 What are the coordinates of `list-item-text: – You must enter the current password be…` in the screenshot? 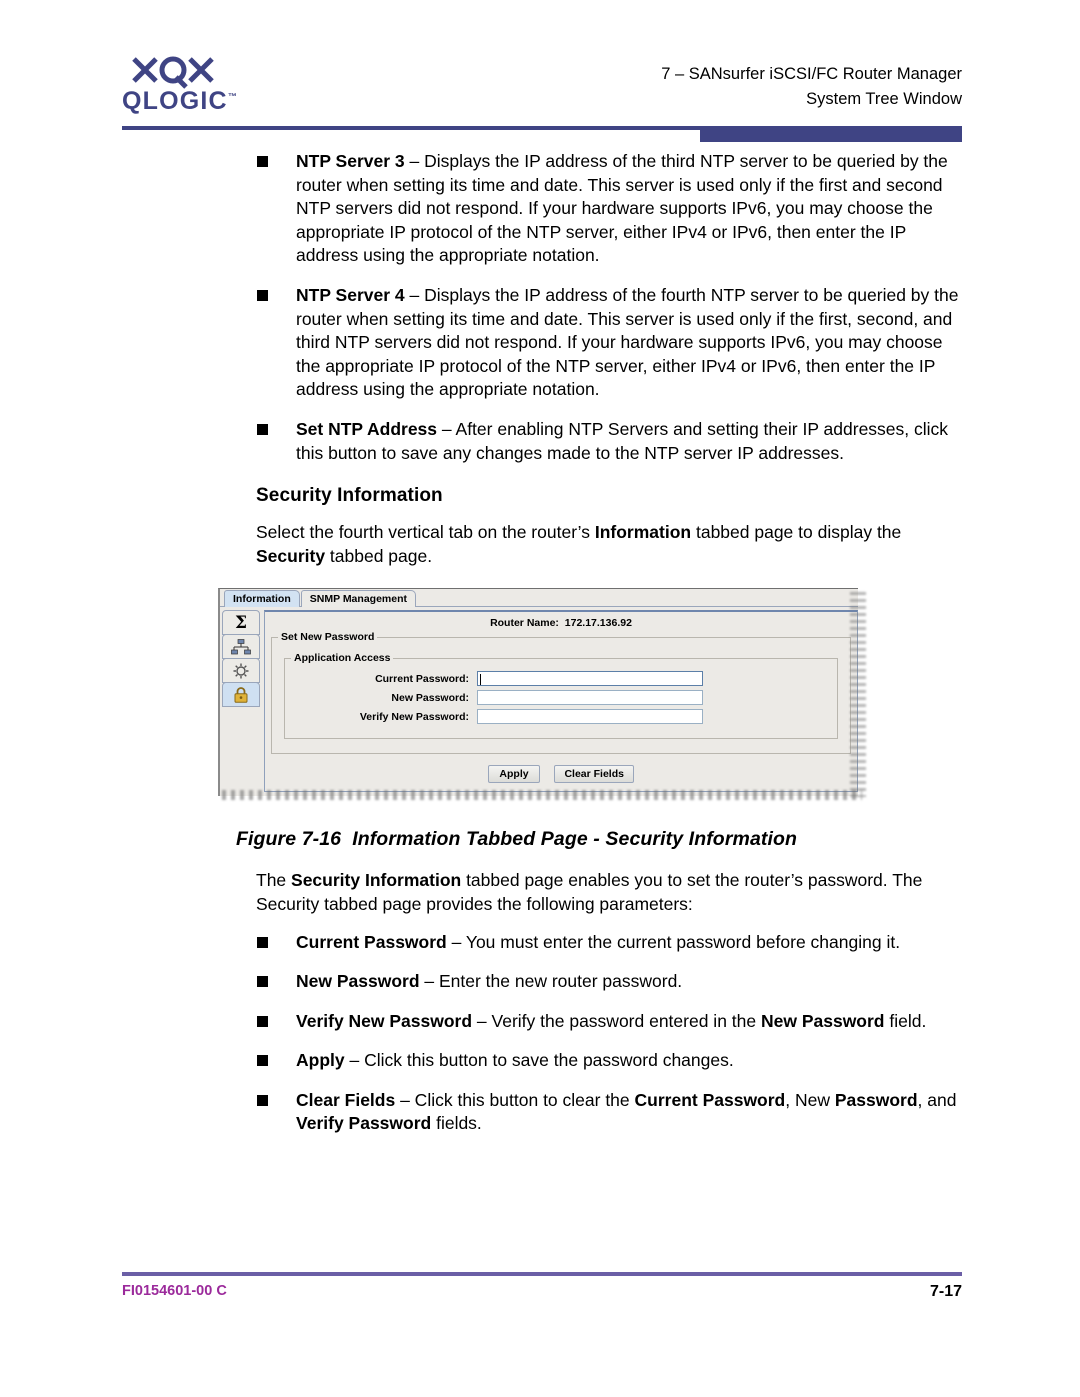 It's located at (673, 941).